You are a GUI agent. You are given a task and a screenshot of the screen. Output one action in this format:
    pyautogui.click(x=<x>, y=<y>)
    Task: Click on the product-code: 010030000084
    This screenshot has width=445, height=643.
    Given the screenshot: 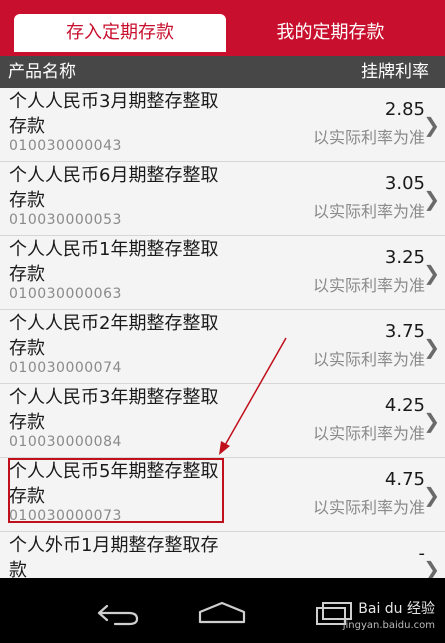 What is the action you would take?
    pyautogui.click(x=65, y=442)
    